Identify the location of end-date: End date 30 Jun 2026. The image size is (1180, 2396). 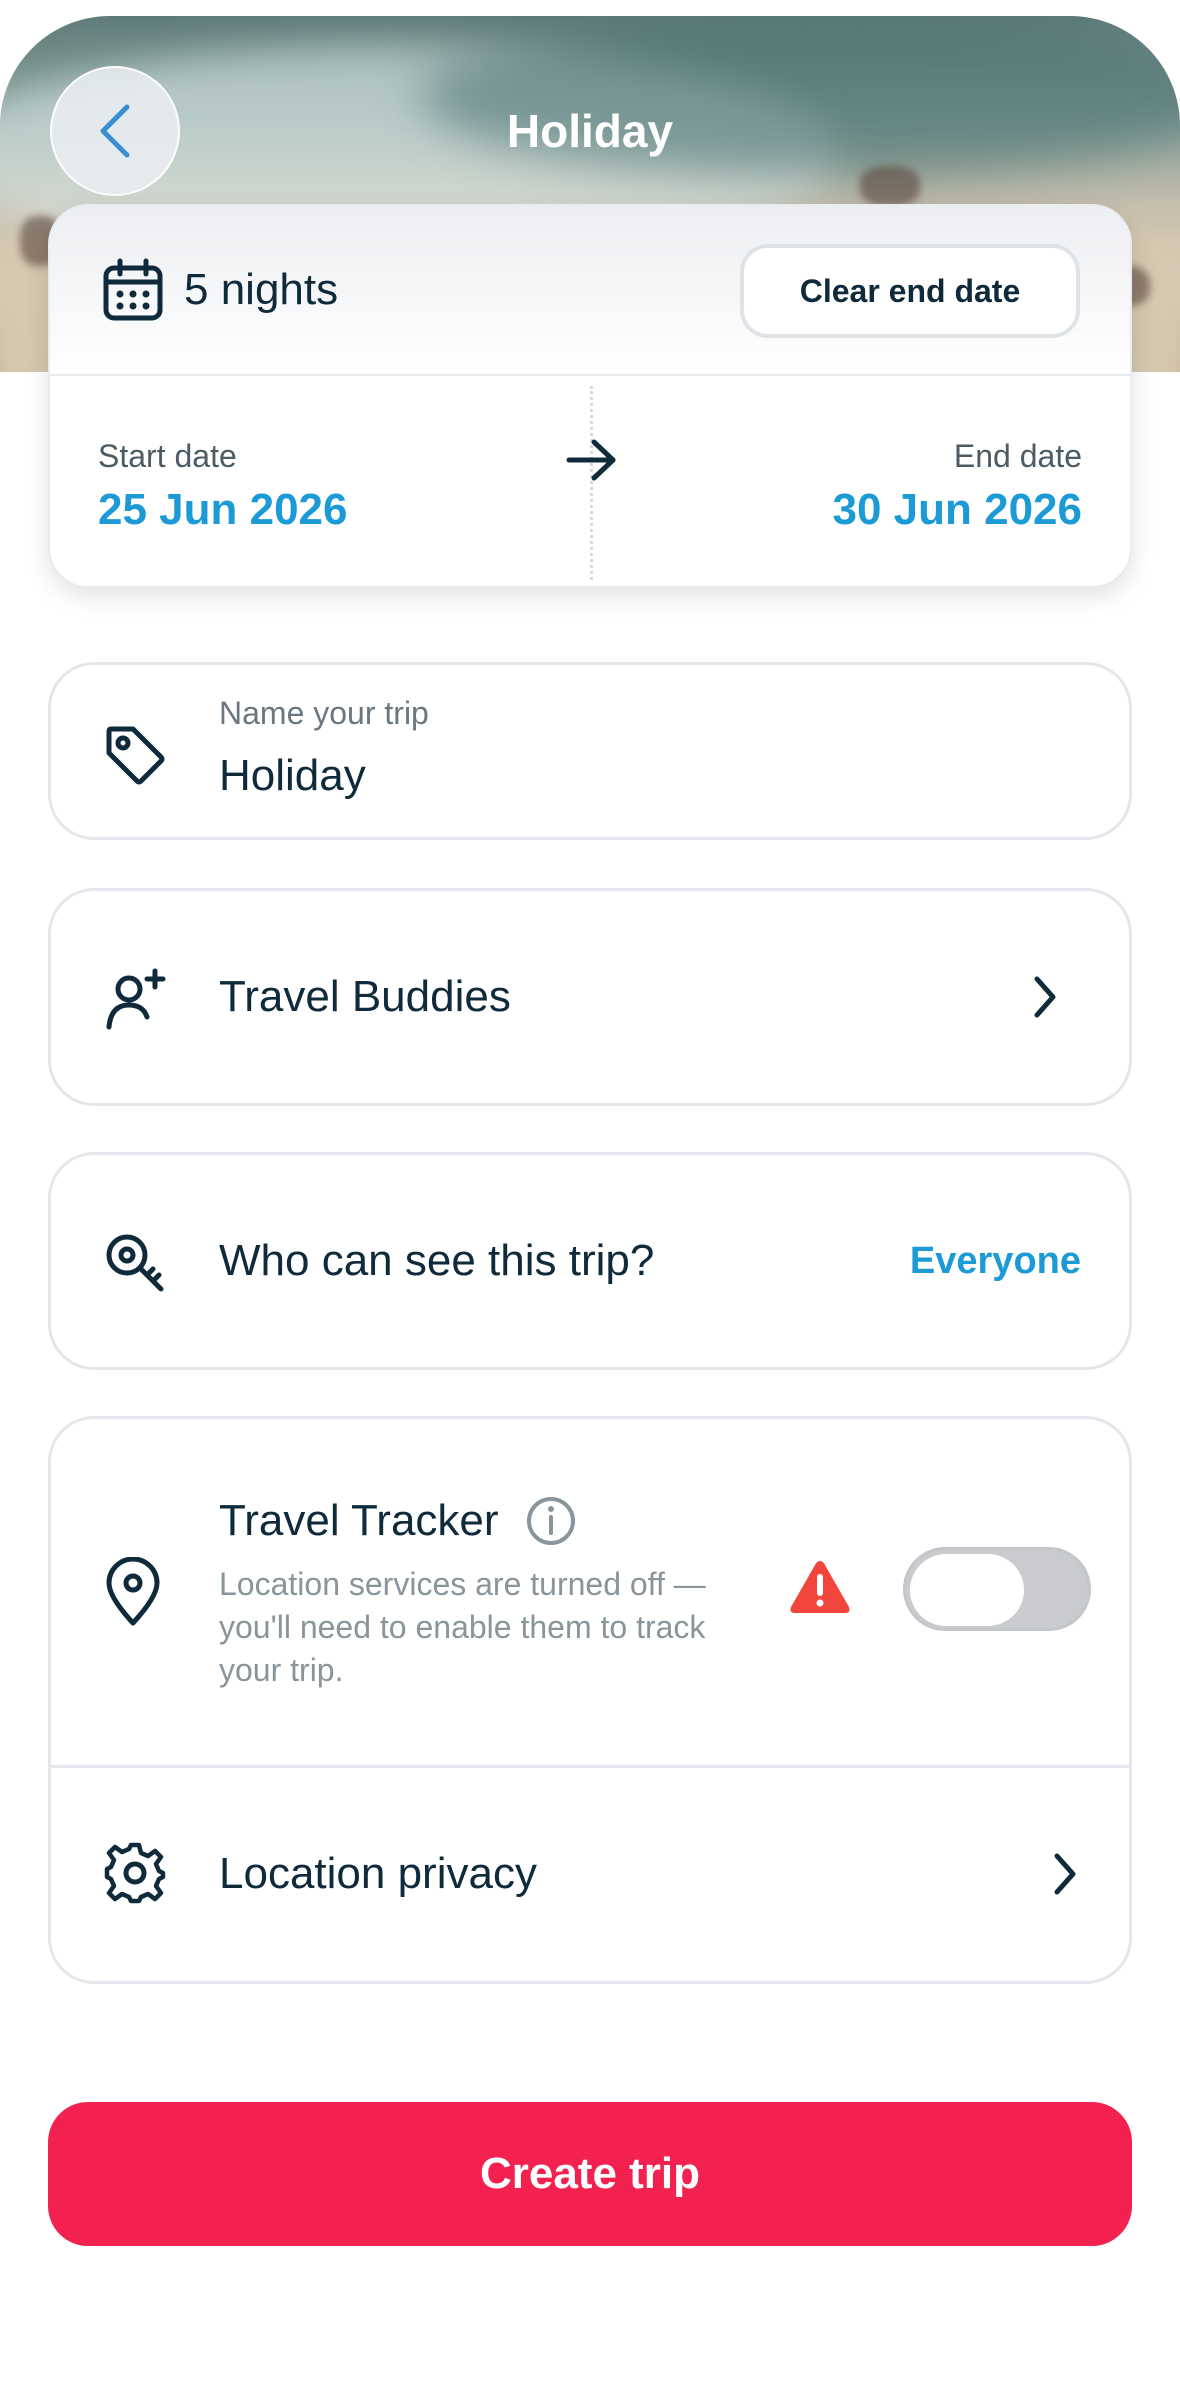
(958, 486).